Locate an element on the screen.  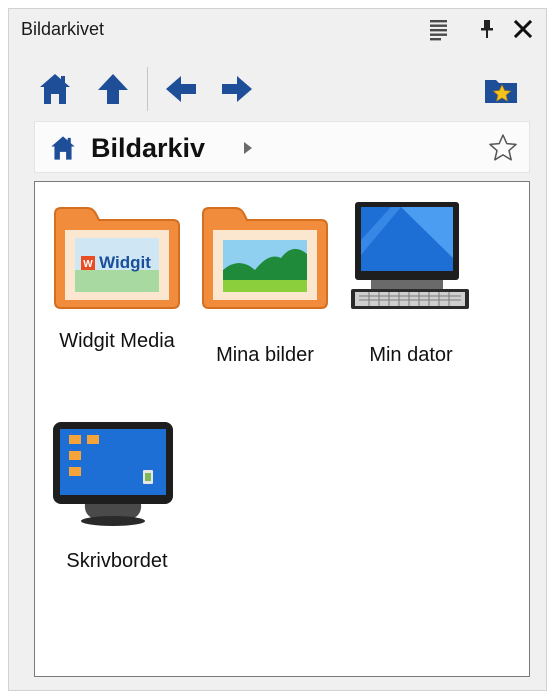
breadcrumb: Bildarkiv is located at coordinates (282, 147).